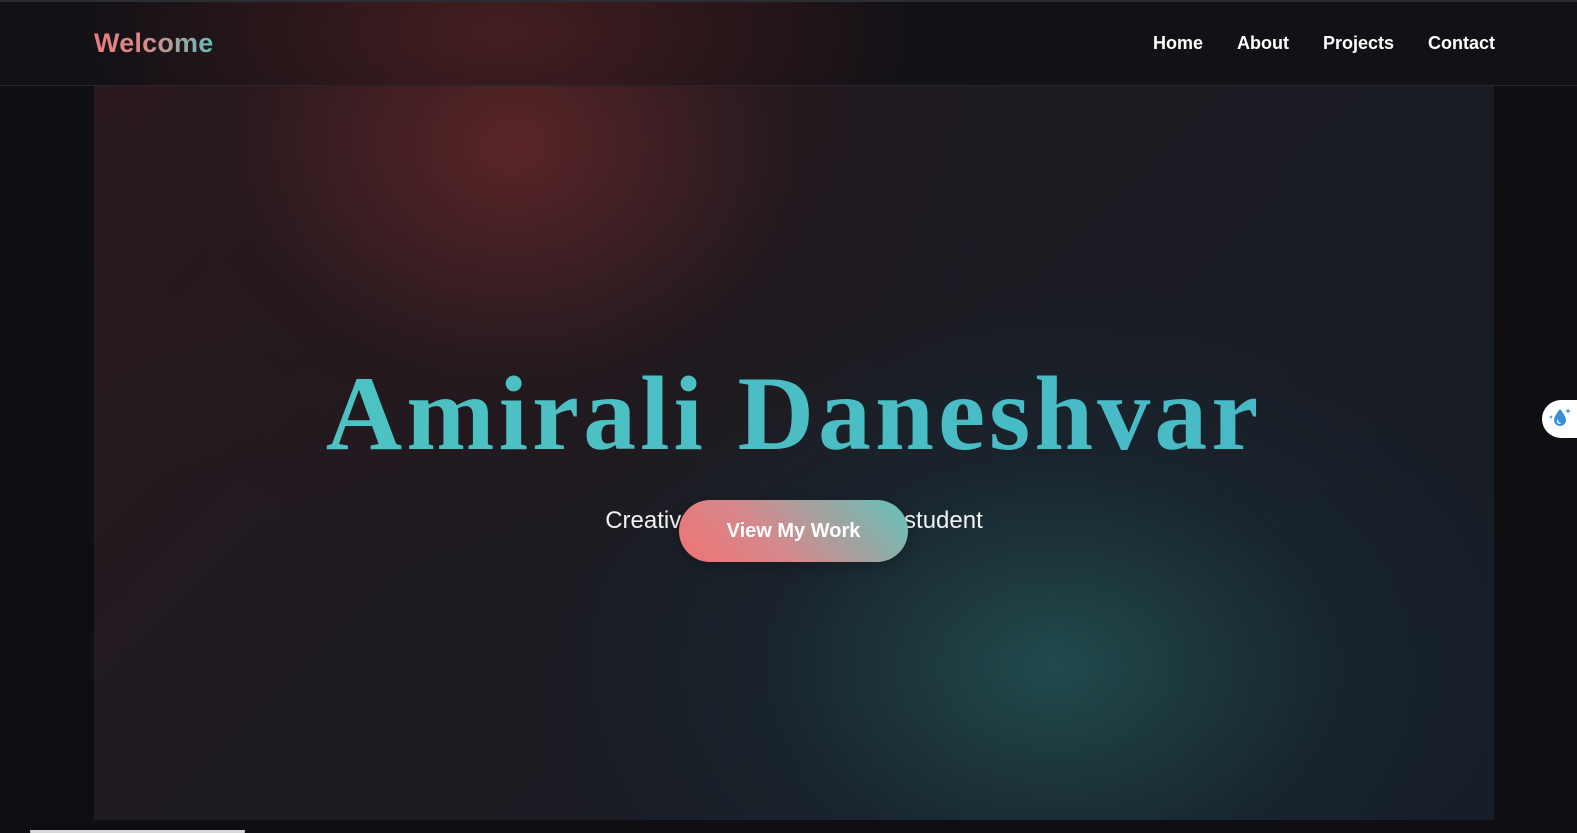 The image size is (1577, 833). I want to click on navbar: Welcome Home About Projects Contact, so click(788, 44).